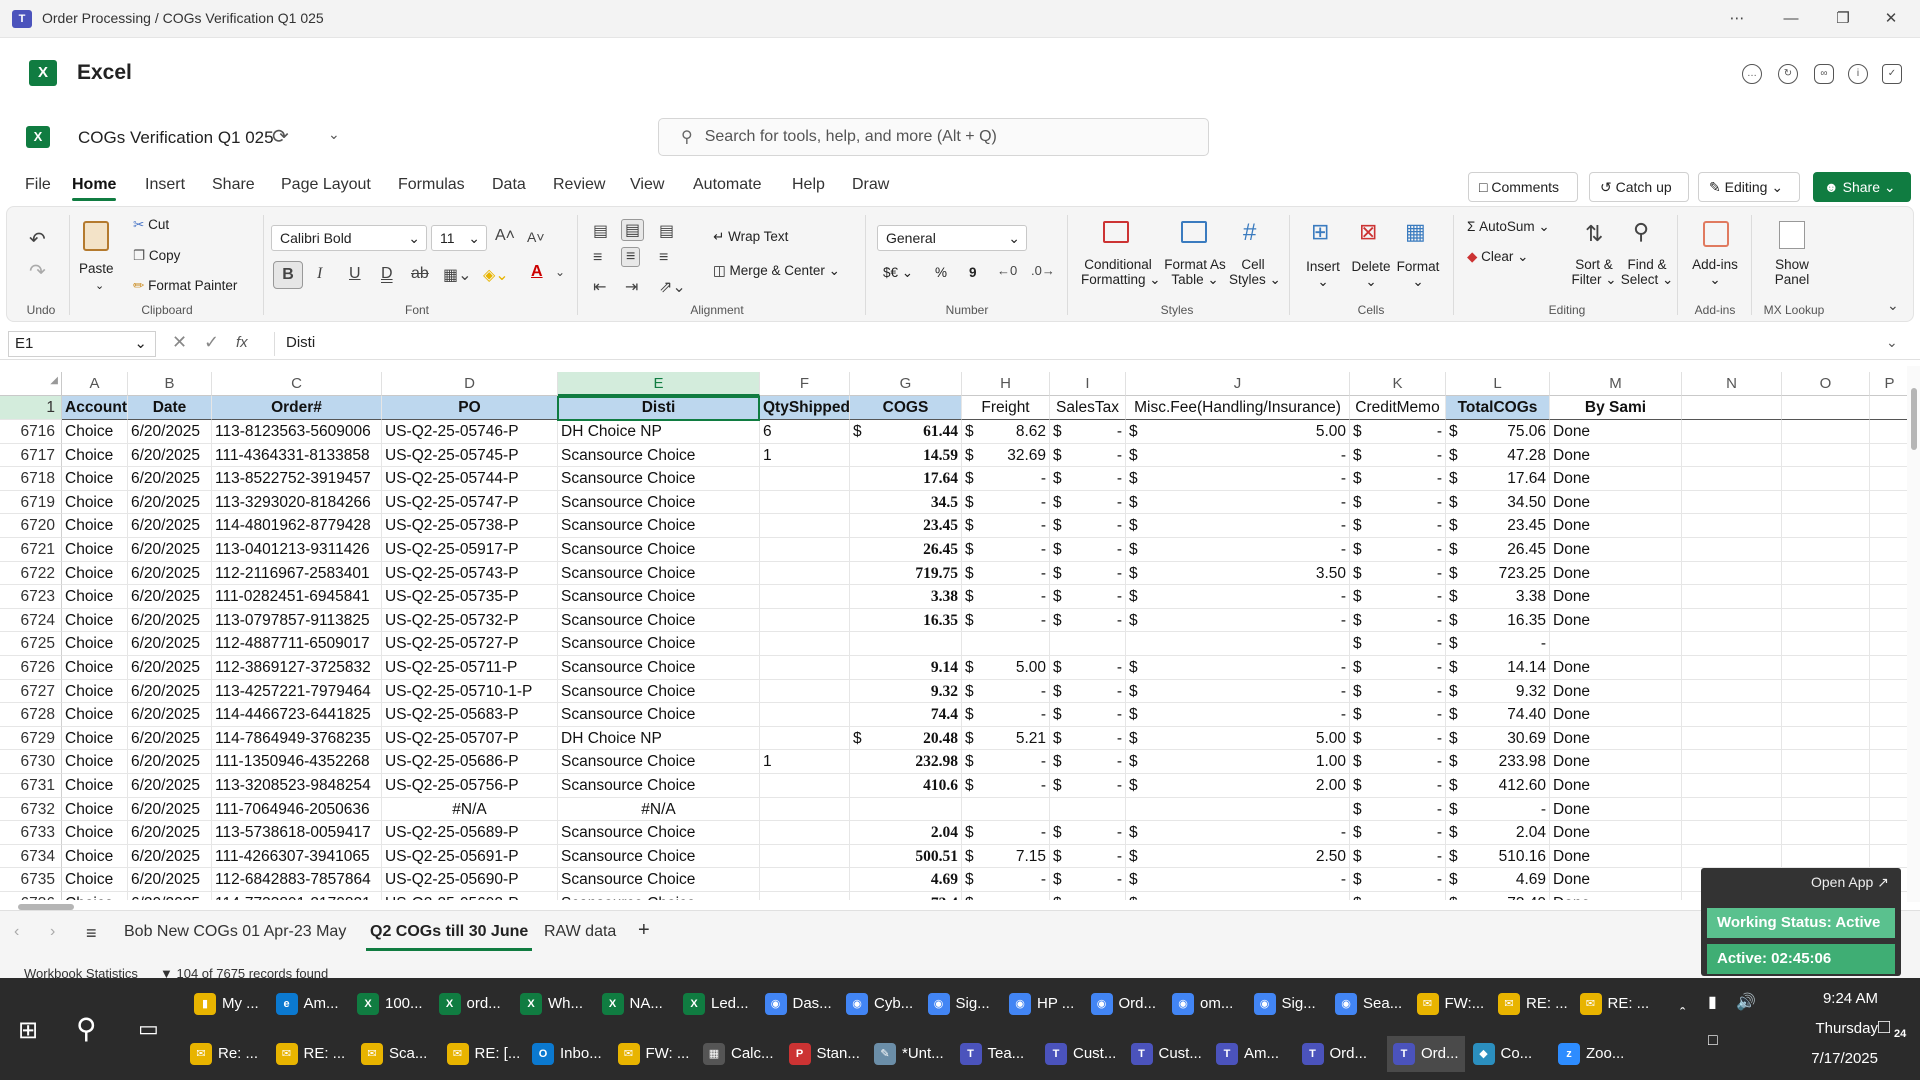  What do you see at coordinates (560, 272) in the screenshot?
I see `chevron-down-icon: ⌄` at bounding box center [560, 272].